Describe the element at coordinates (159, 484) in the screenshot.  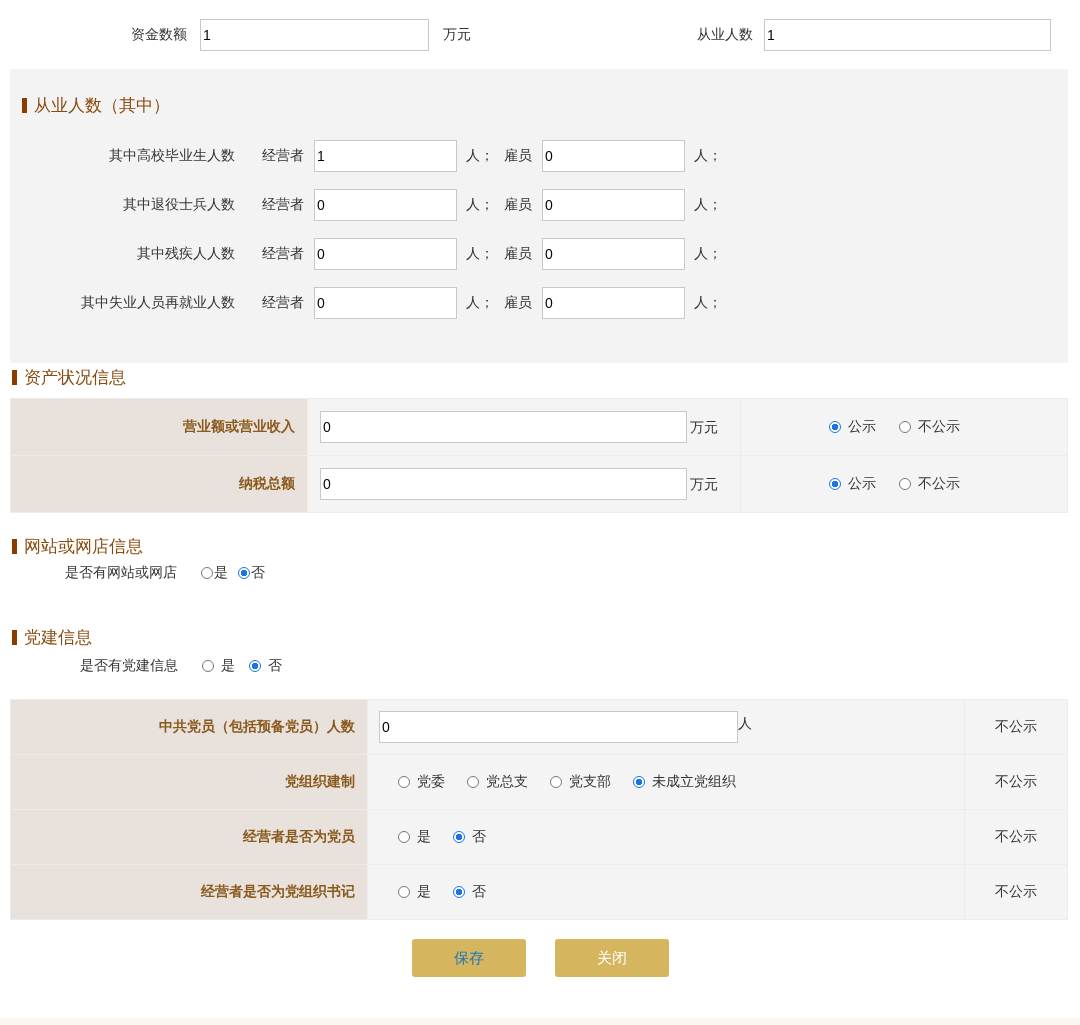
I see `row-label: 纳税总额` at that location.